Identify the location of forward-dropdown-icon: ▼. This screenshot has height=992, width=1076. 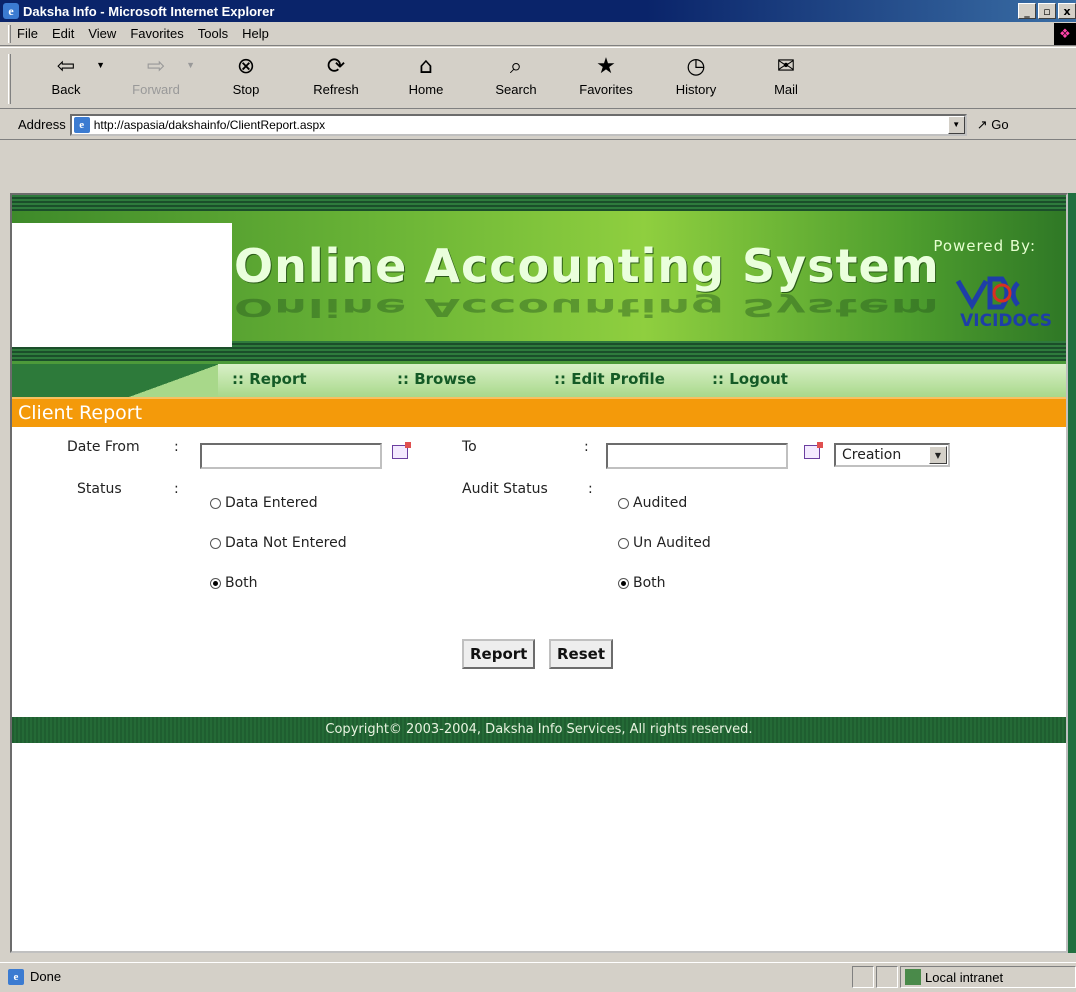
(190, 65).